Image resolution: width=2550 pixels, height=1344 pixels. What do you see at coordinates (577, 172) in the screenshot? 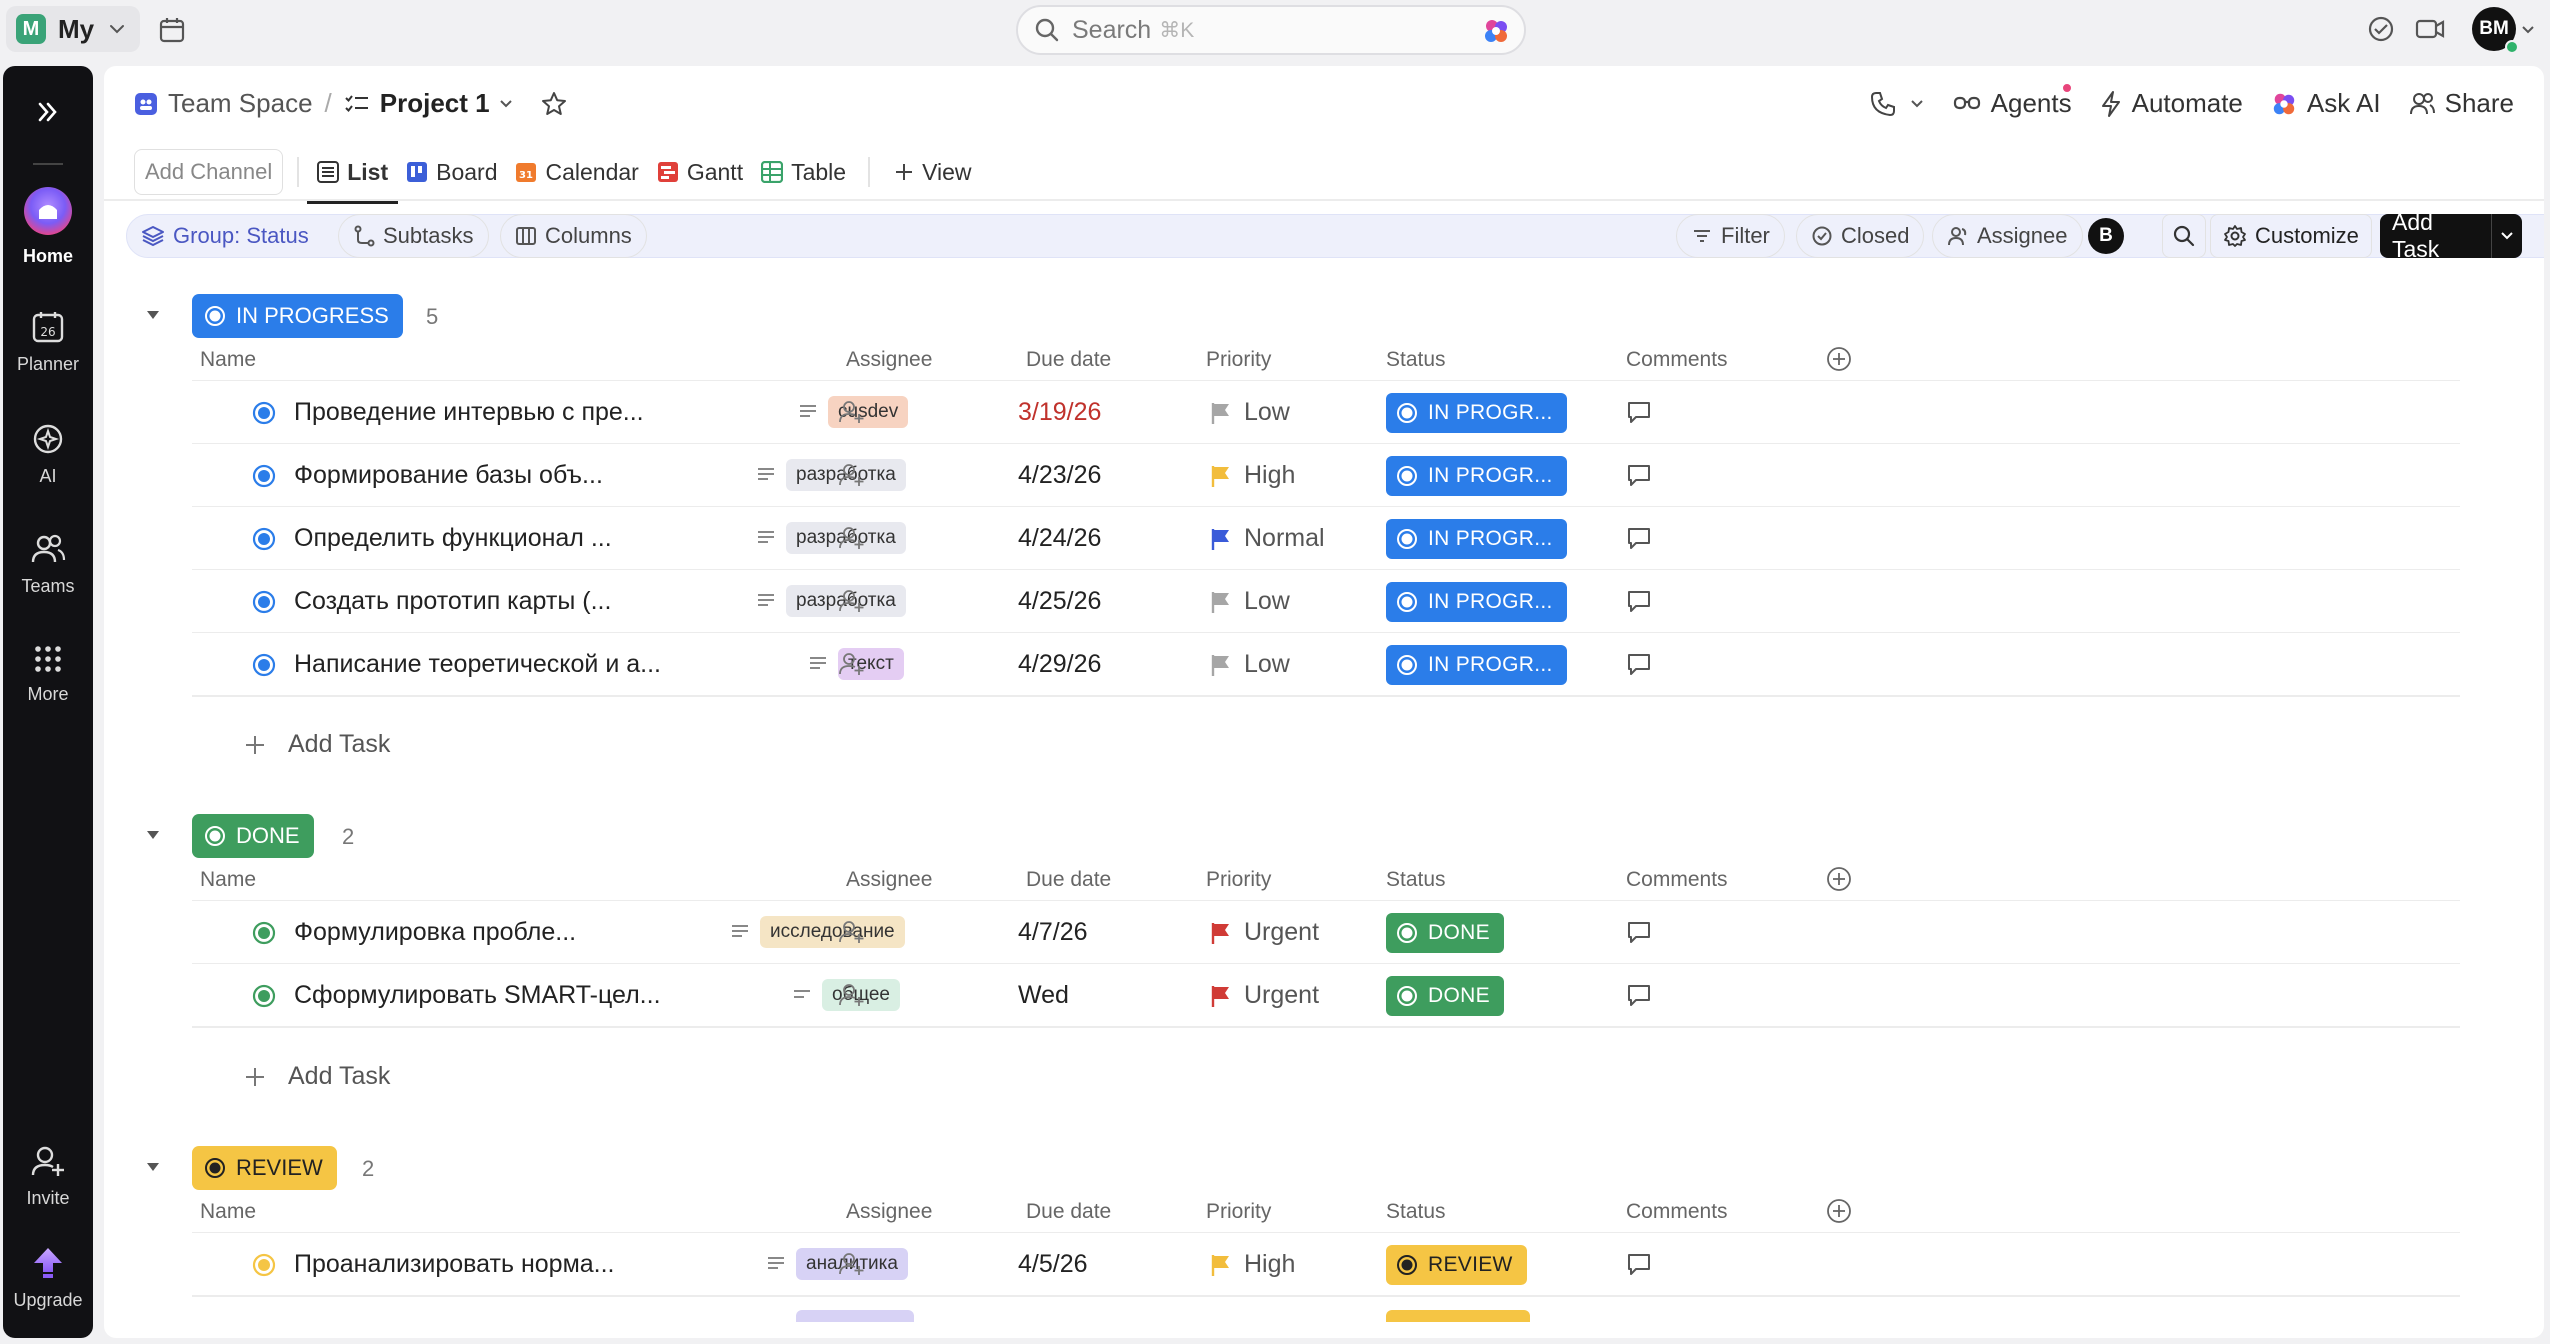
I see `tab-calendar: 31 Calendar` at bounding box center [577, 172].